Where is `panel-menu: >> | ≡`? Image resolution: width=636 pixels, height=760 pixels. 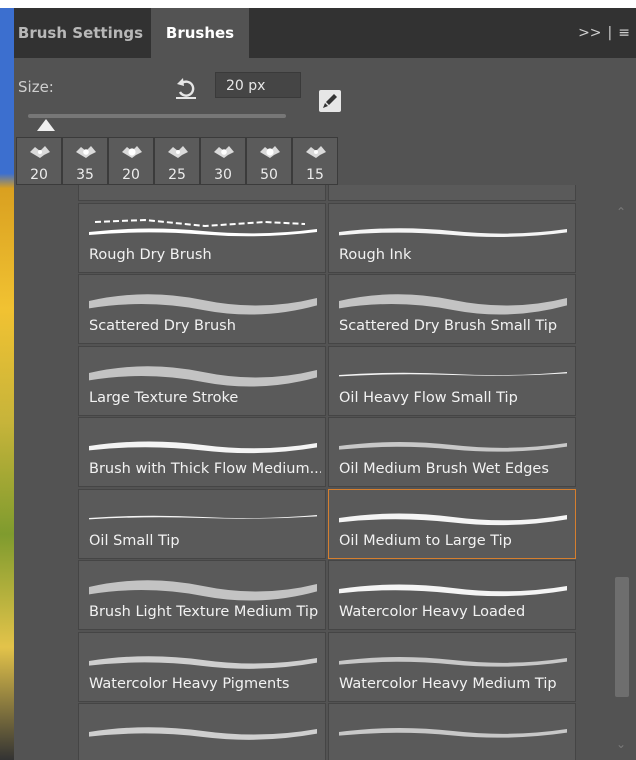 panel-menu: >> | ≡ is located at coordinates (601, 33).